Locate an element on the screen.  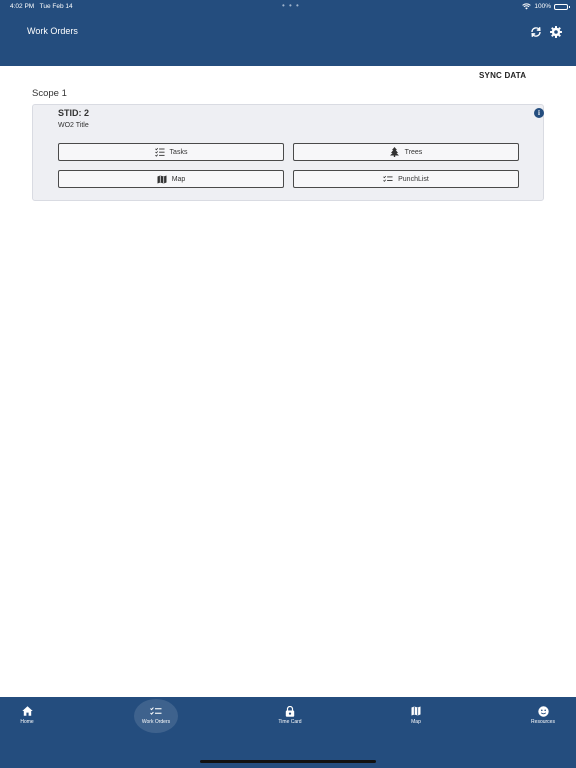
tab-work-orders: Work Orders is located at coordinates (156, 715).